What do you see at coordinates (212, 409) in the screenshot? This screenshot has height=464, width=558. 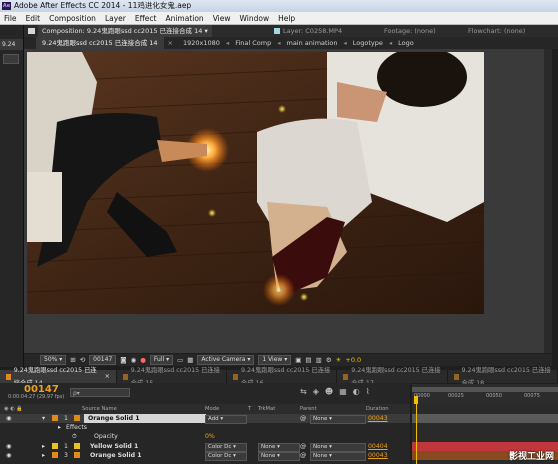 I see `col-mode: Mode` at bounding box center [212, 409].